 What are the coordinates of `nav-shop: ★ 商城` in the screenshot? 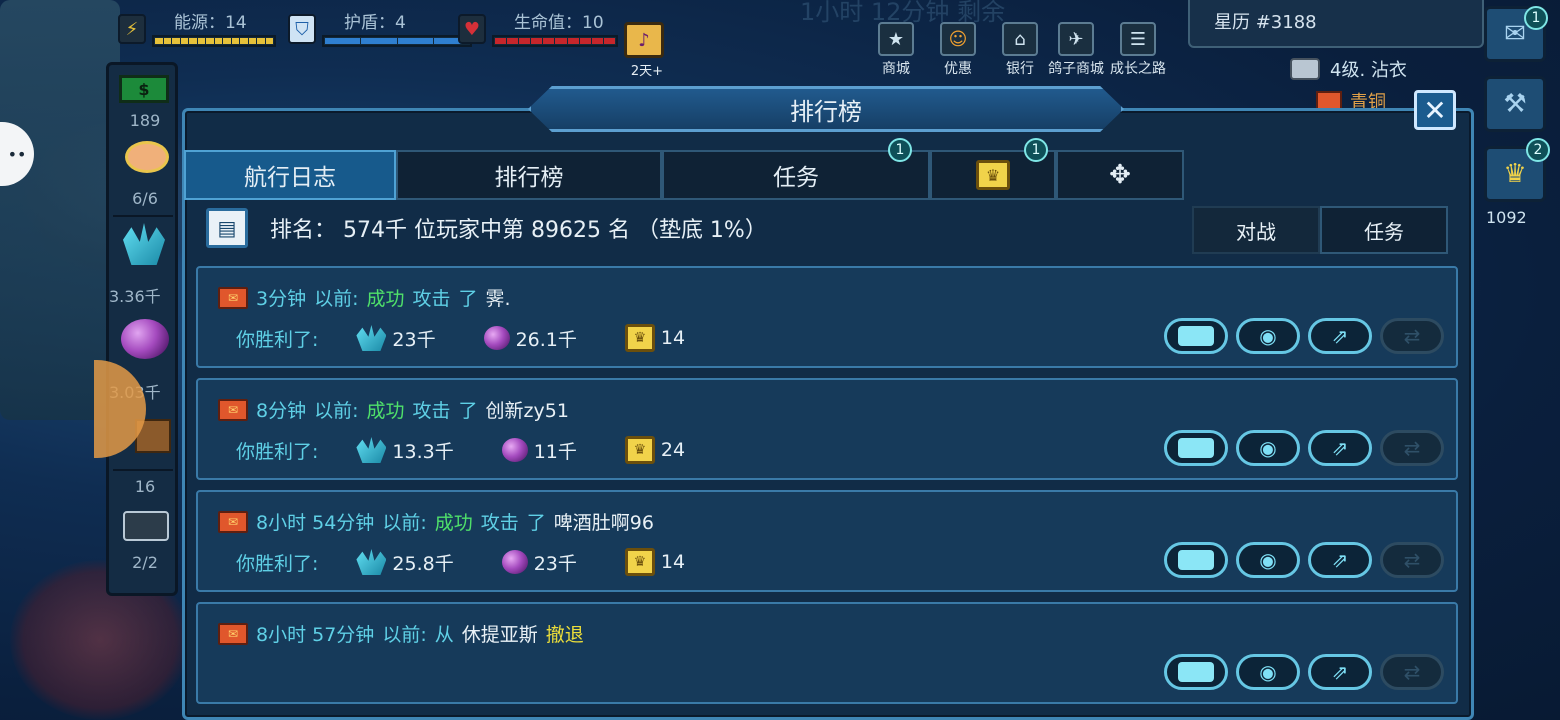 It's located at (896, 50).